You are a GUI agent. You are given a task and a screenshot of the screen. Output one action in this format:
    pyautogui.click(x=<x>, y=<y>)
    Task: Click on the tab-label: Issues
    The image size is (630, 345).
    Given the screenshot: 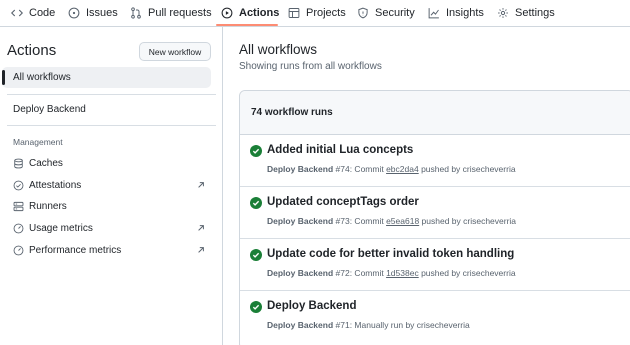 What is the action you would take?
    pyautogui.click(x=102, y=13)
    